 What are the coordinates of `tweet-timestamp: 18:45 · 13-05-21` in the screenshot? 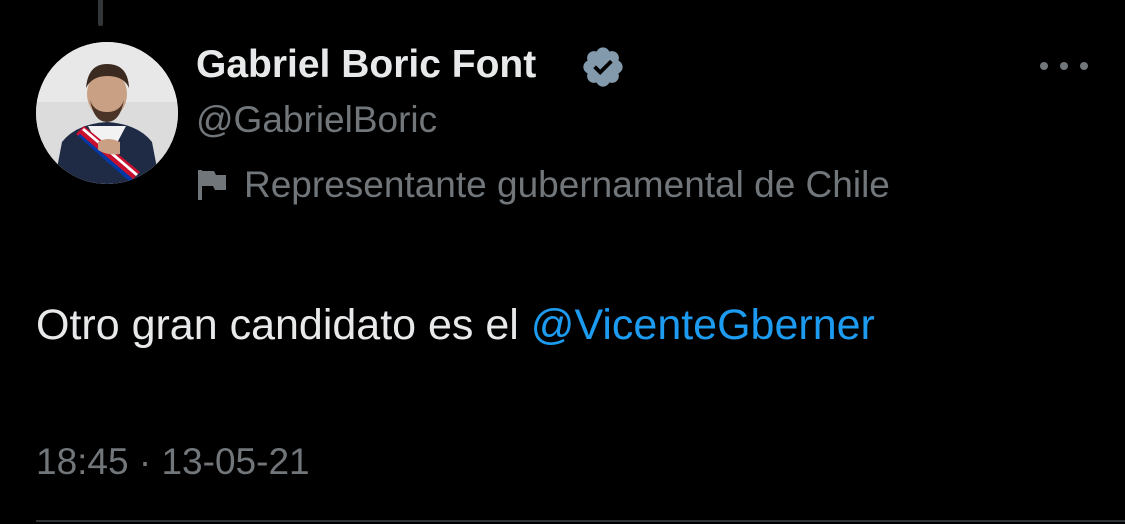 It's located at (173, 462).